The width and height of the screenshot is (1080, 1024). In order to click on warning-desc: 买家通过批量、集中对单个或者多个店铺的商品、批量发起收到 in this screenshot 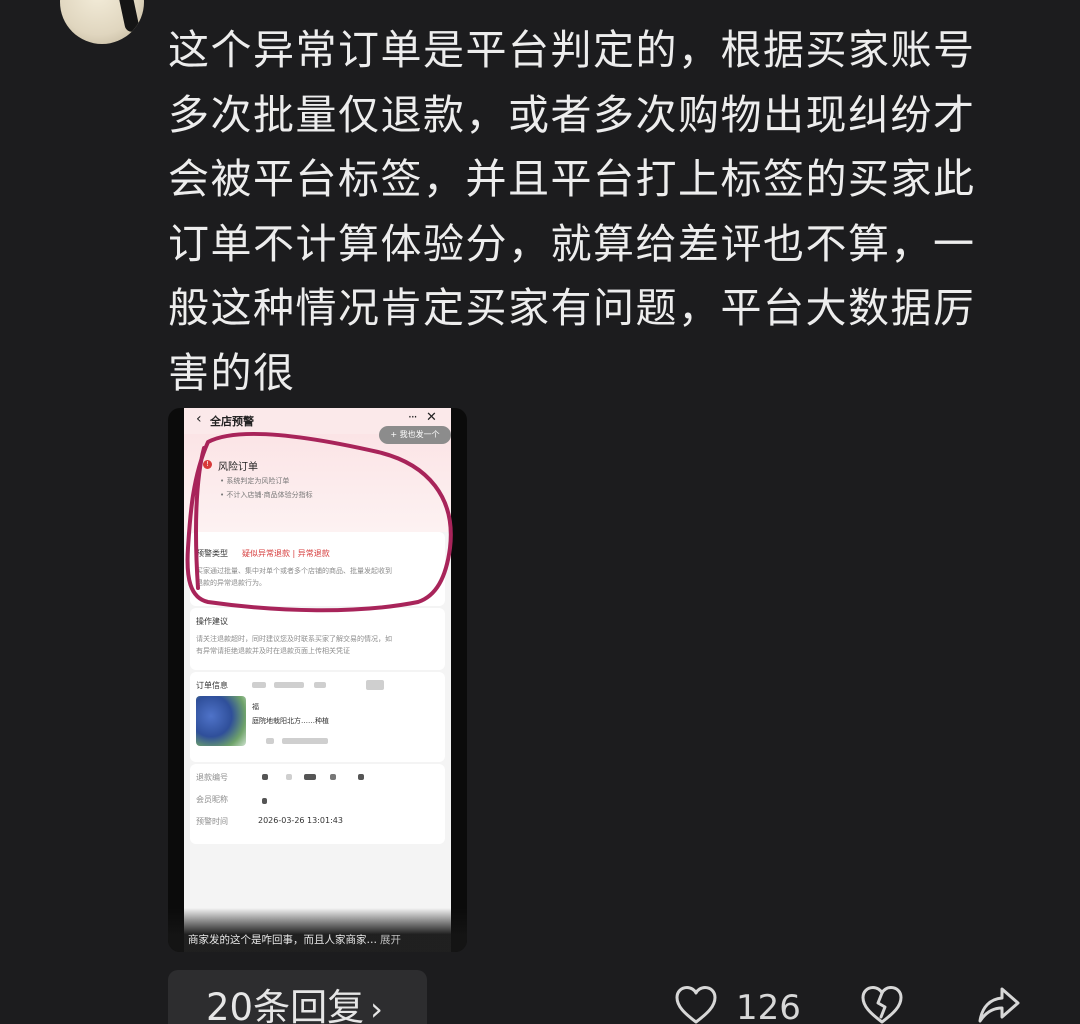, I will do `click(294, 571)`.